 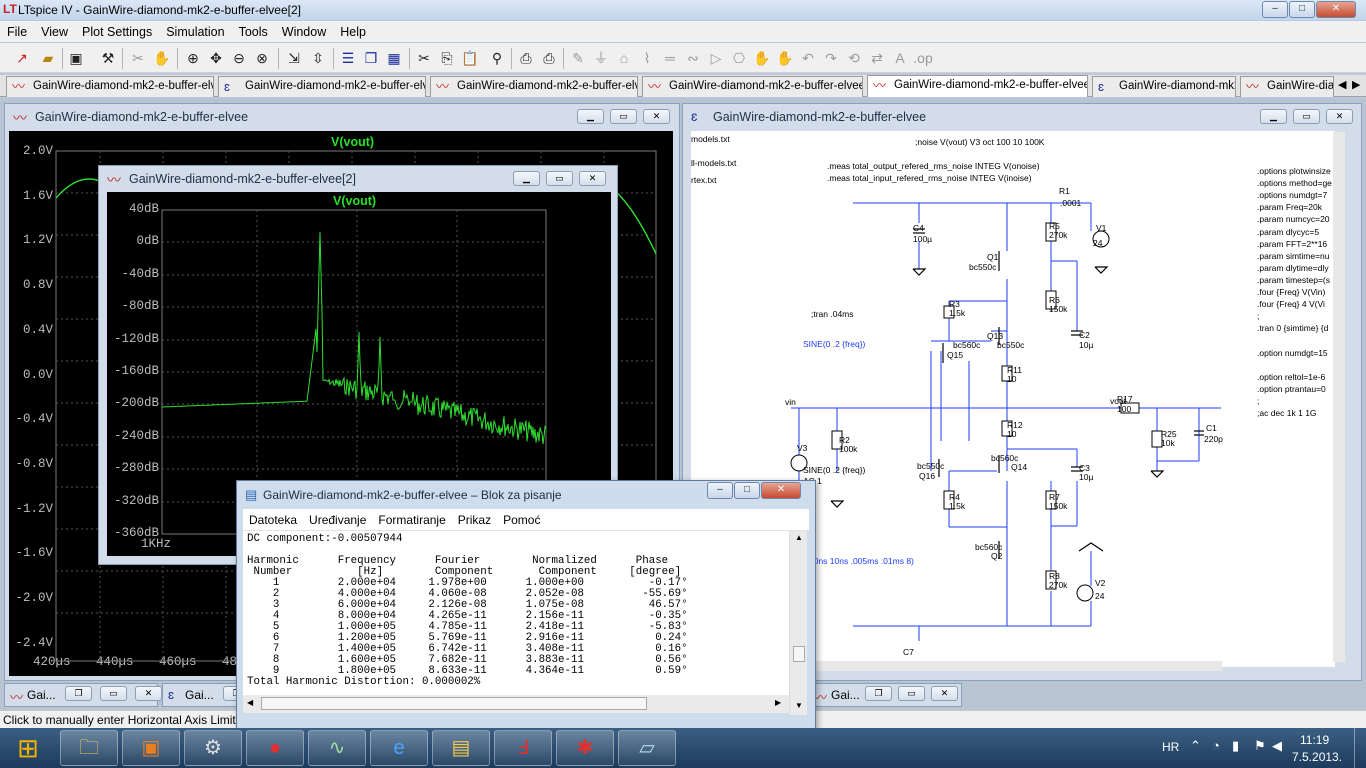 What do you see at coordinates (922, 239) in the screenshot?
I see `schematic-label: 100µ` at bounding box center [922, 239].